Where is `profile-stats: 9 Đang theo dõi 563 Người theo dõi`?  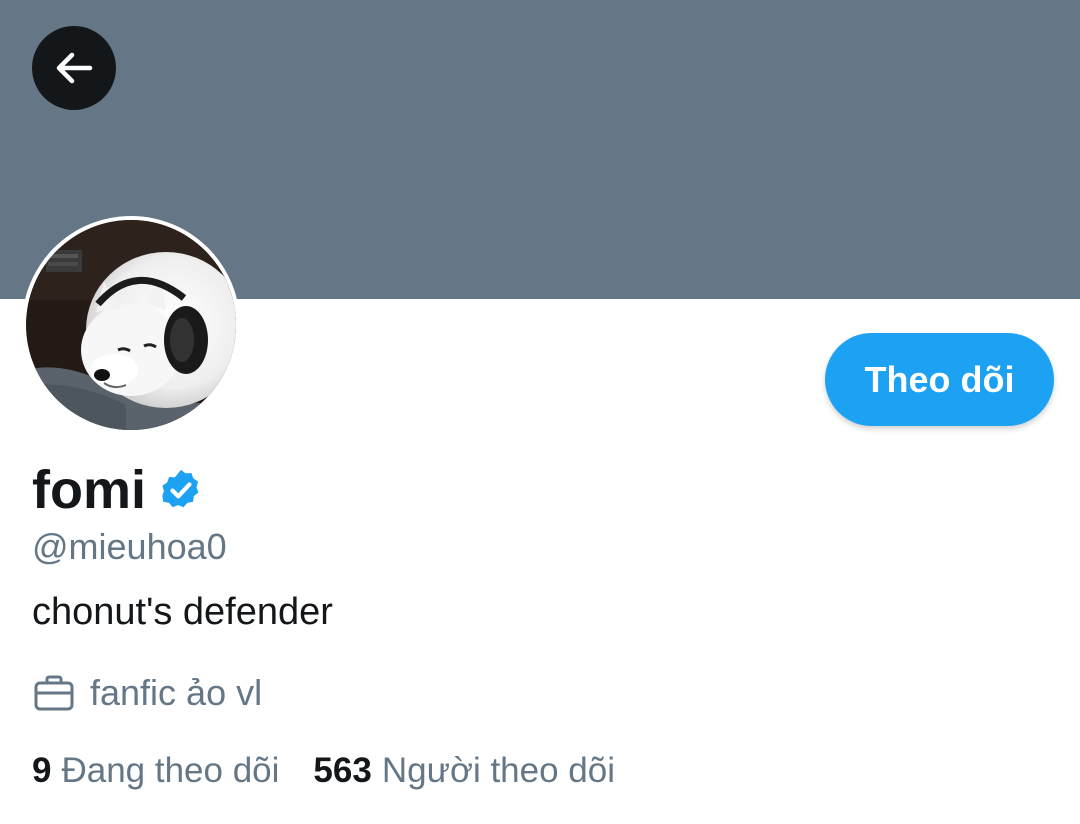 profile-stats: 9 Đang theo dõi 563 Người theo dõi is located at coordinates (323, 771).